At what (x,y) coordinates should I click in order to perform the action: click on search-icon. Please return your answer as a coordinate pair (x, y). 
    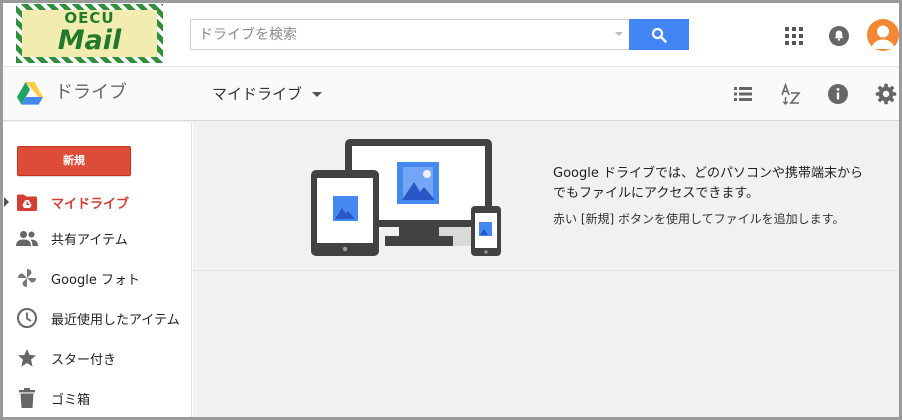
    Looking at the image, I should click on (659, 35).